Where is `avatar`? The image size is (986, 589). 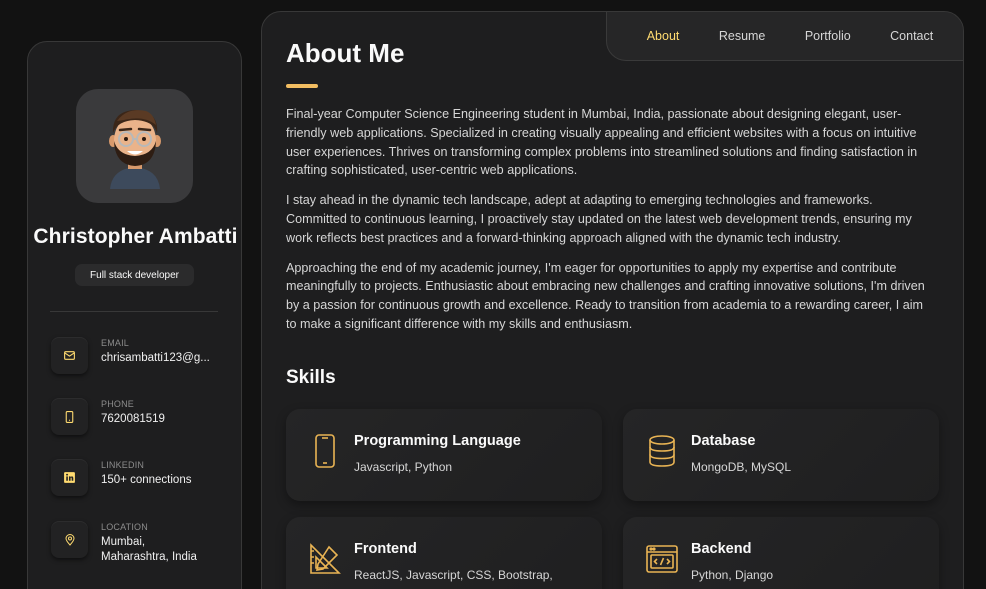 avatar is located at coordinates (134, 146).